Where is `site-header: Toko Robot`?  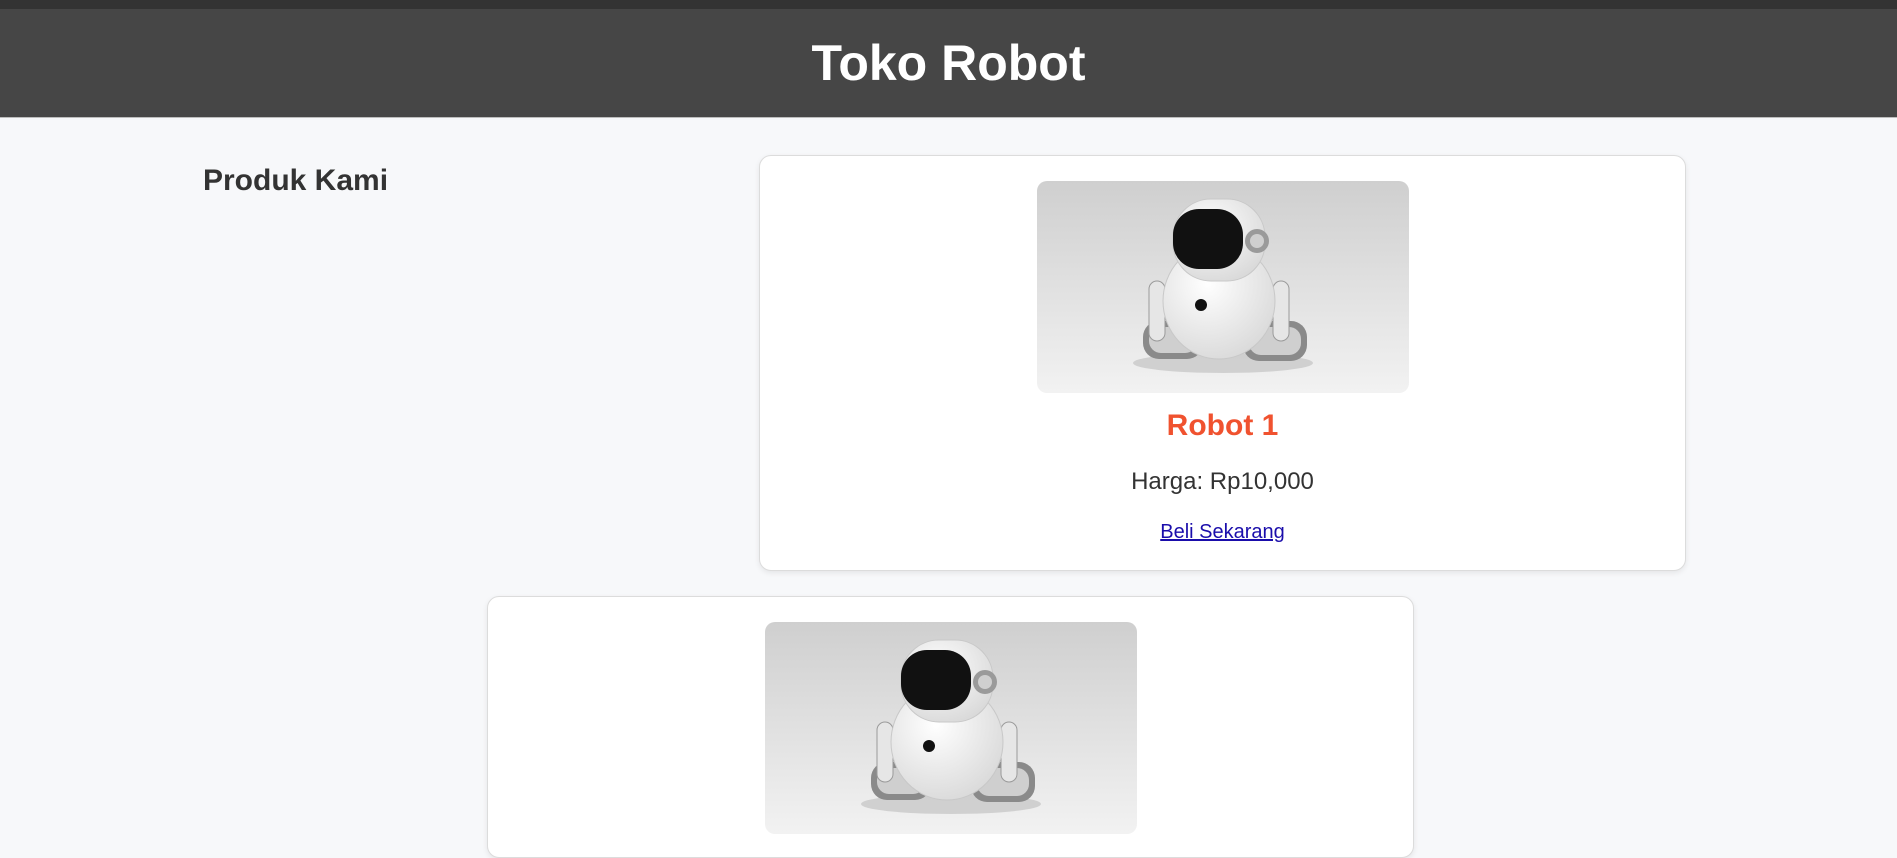
site-header: Toko Robot is located at coordinates (948, 63).